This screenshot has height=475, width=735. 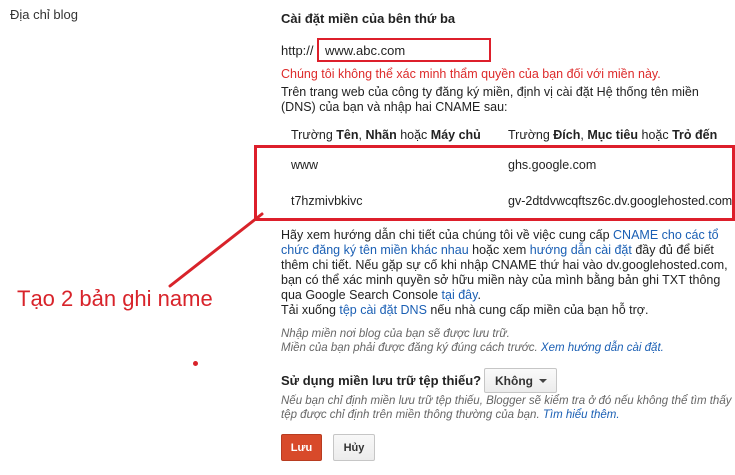 I want to click on cname-highlight-box, so click(x=494, y=183).